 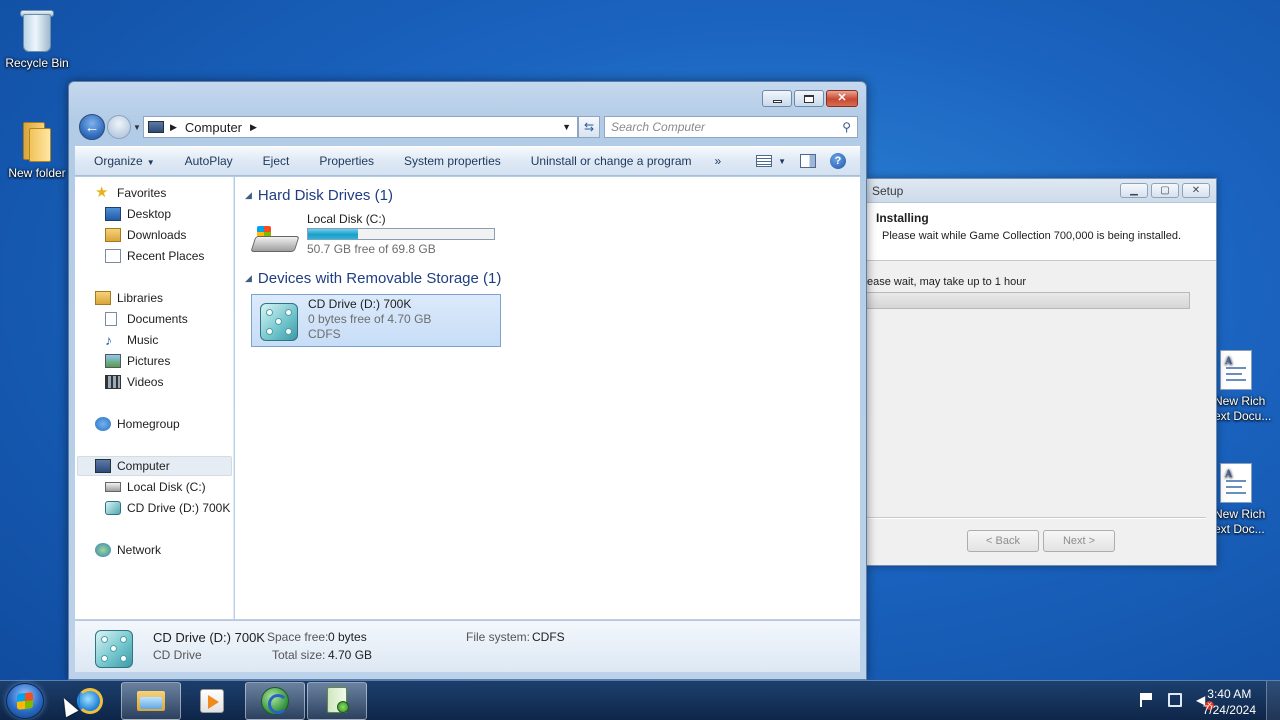 I want to click on setup-close-button: ✕, so click(x=1196, y=190).